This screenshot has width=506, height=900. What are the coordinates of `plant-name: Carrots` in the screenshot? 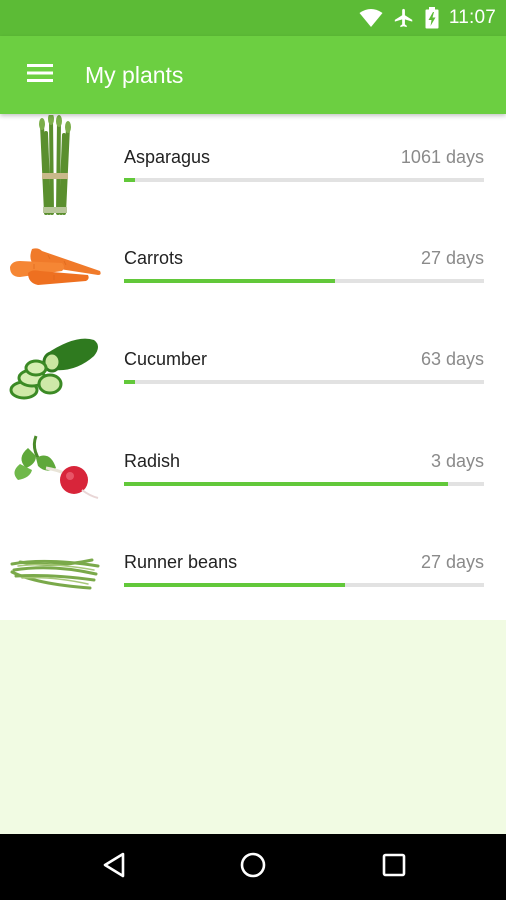 It's located at (154, 258).